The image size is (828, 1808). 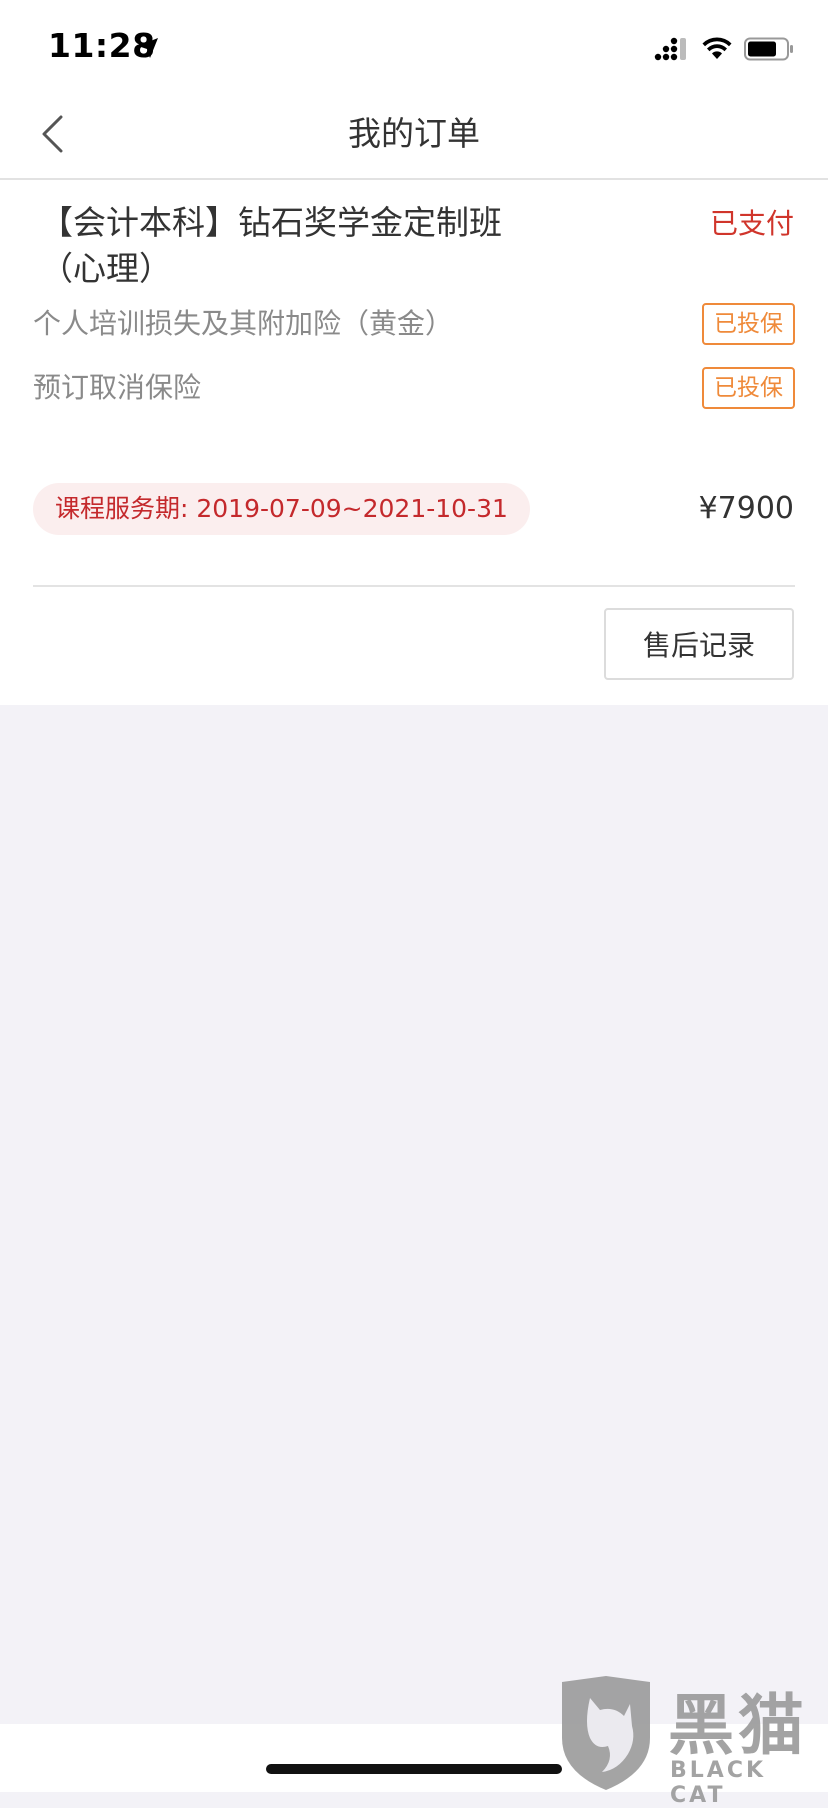 I want to click on nav-bar: 我的订单, so click(x=414, y=136).